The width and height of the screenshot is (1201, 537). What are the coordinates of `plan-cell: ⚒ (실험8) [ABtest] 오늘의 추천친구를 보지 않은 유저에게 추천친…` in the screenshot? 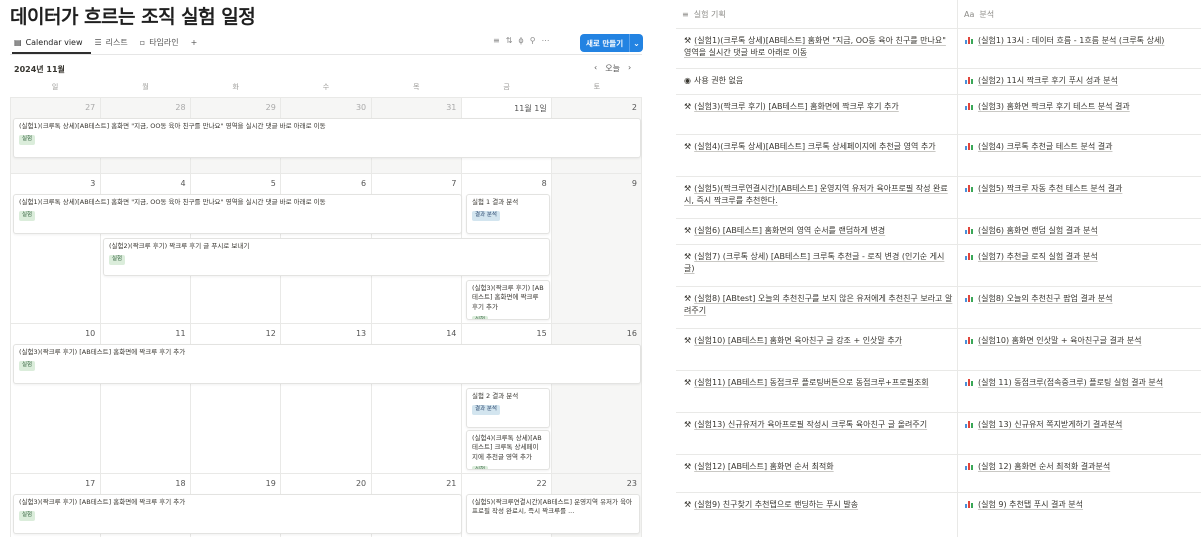 It's located at (819, 305).